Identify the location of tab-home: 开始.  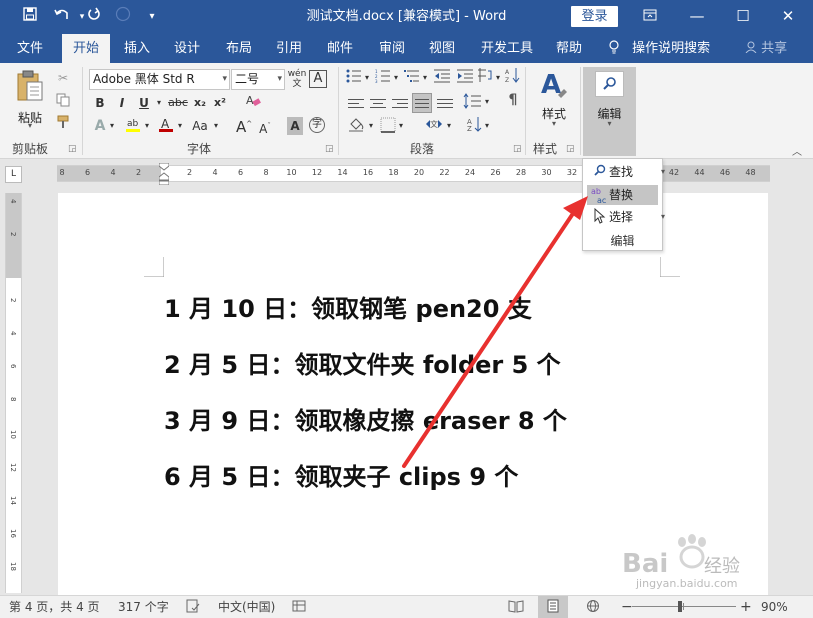
(86, 48).